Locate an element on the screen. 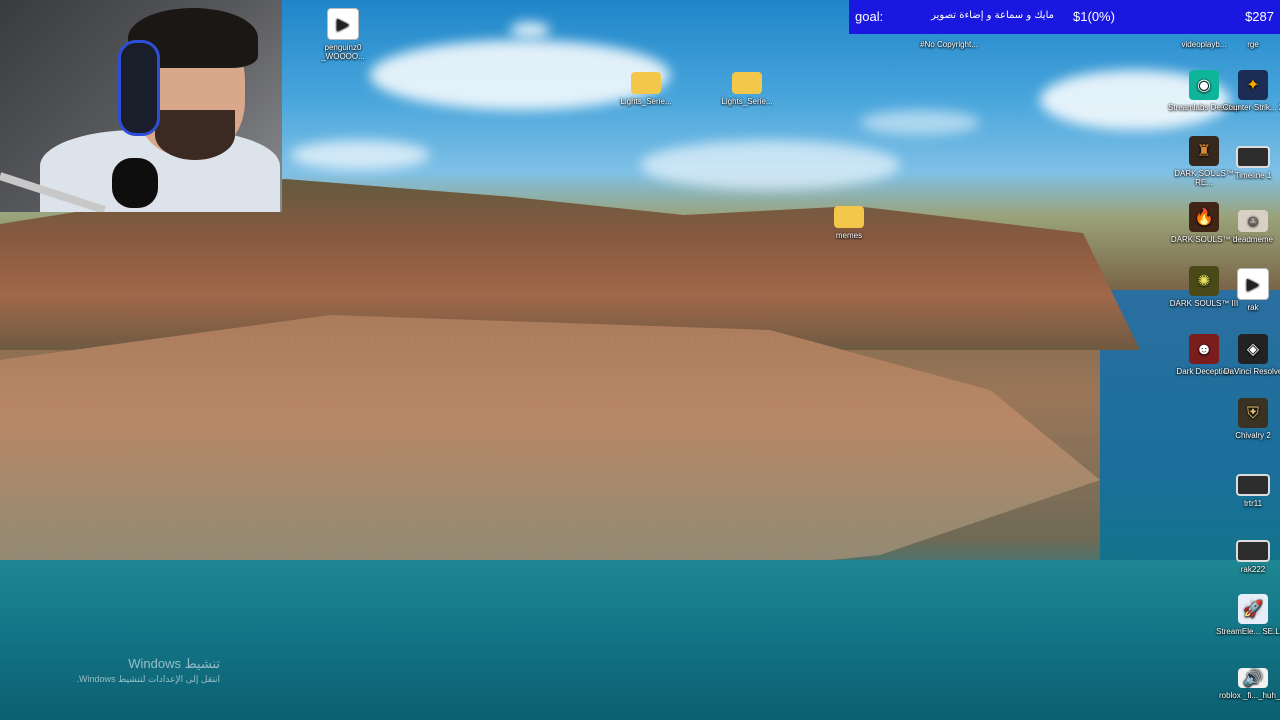 This screenshot has width=1280, height=720. desktop-icon-counter-strike-2: ✦ Counter-Strik... 2 is located at coordinates (1248, 91).